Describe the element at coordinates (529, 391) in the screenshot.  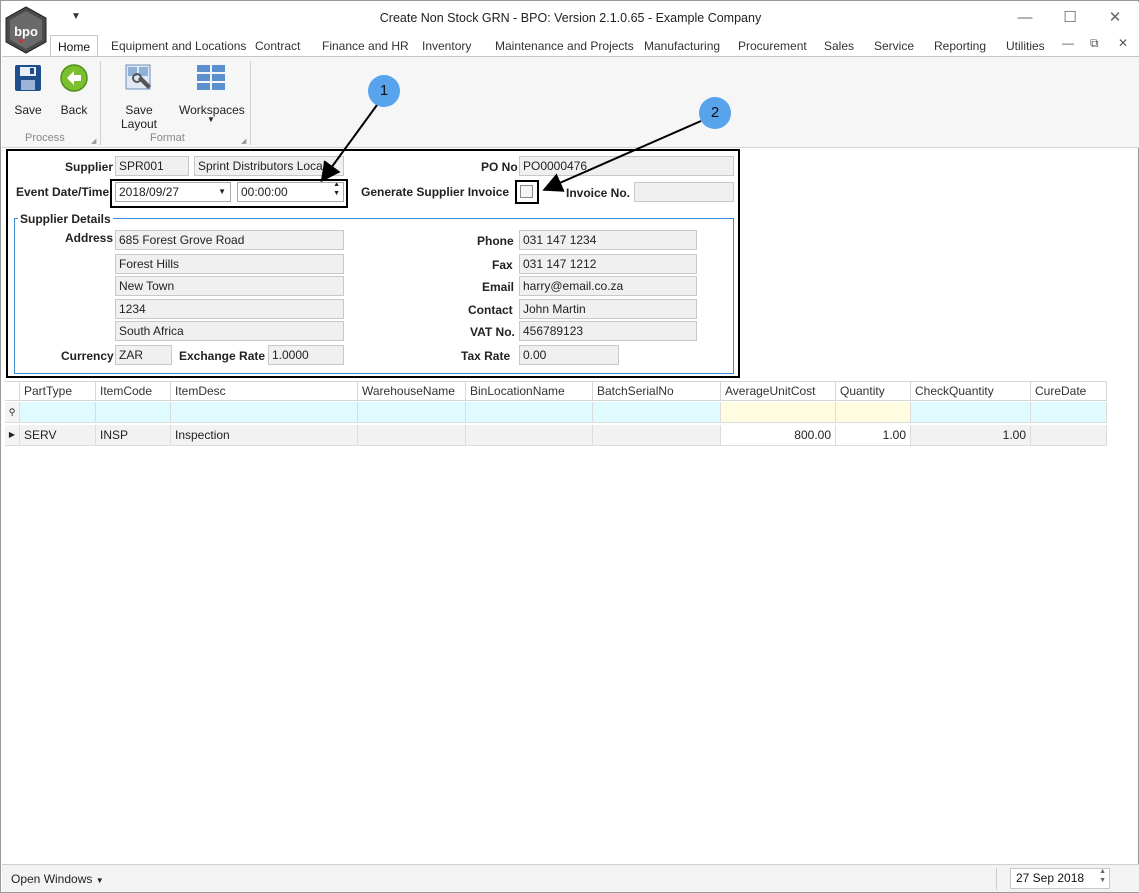
I see `column-header: BinLocationName` at that location.